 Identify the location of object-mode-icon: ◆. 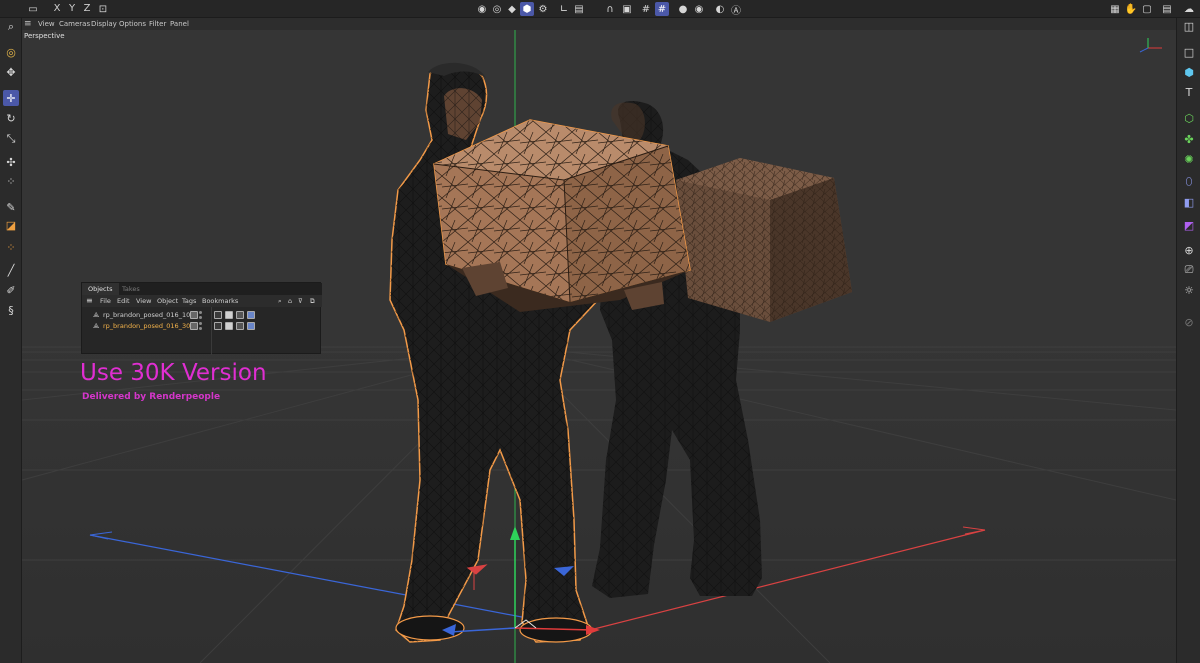
(512, 9).